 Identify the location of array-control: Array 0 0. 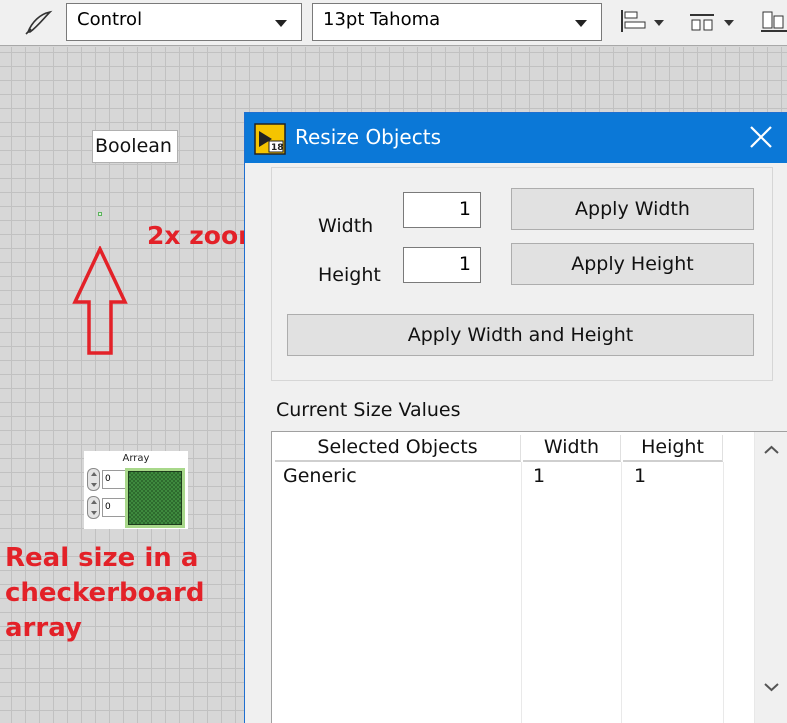
(136, 490).